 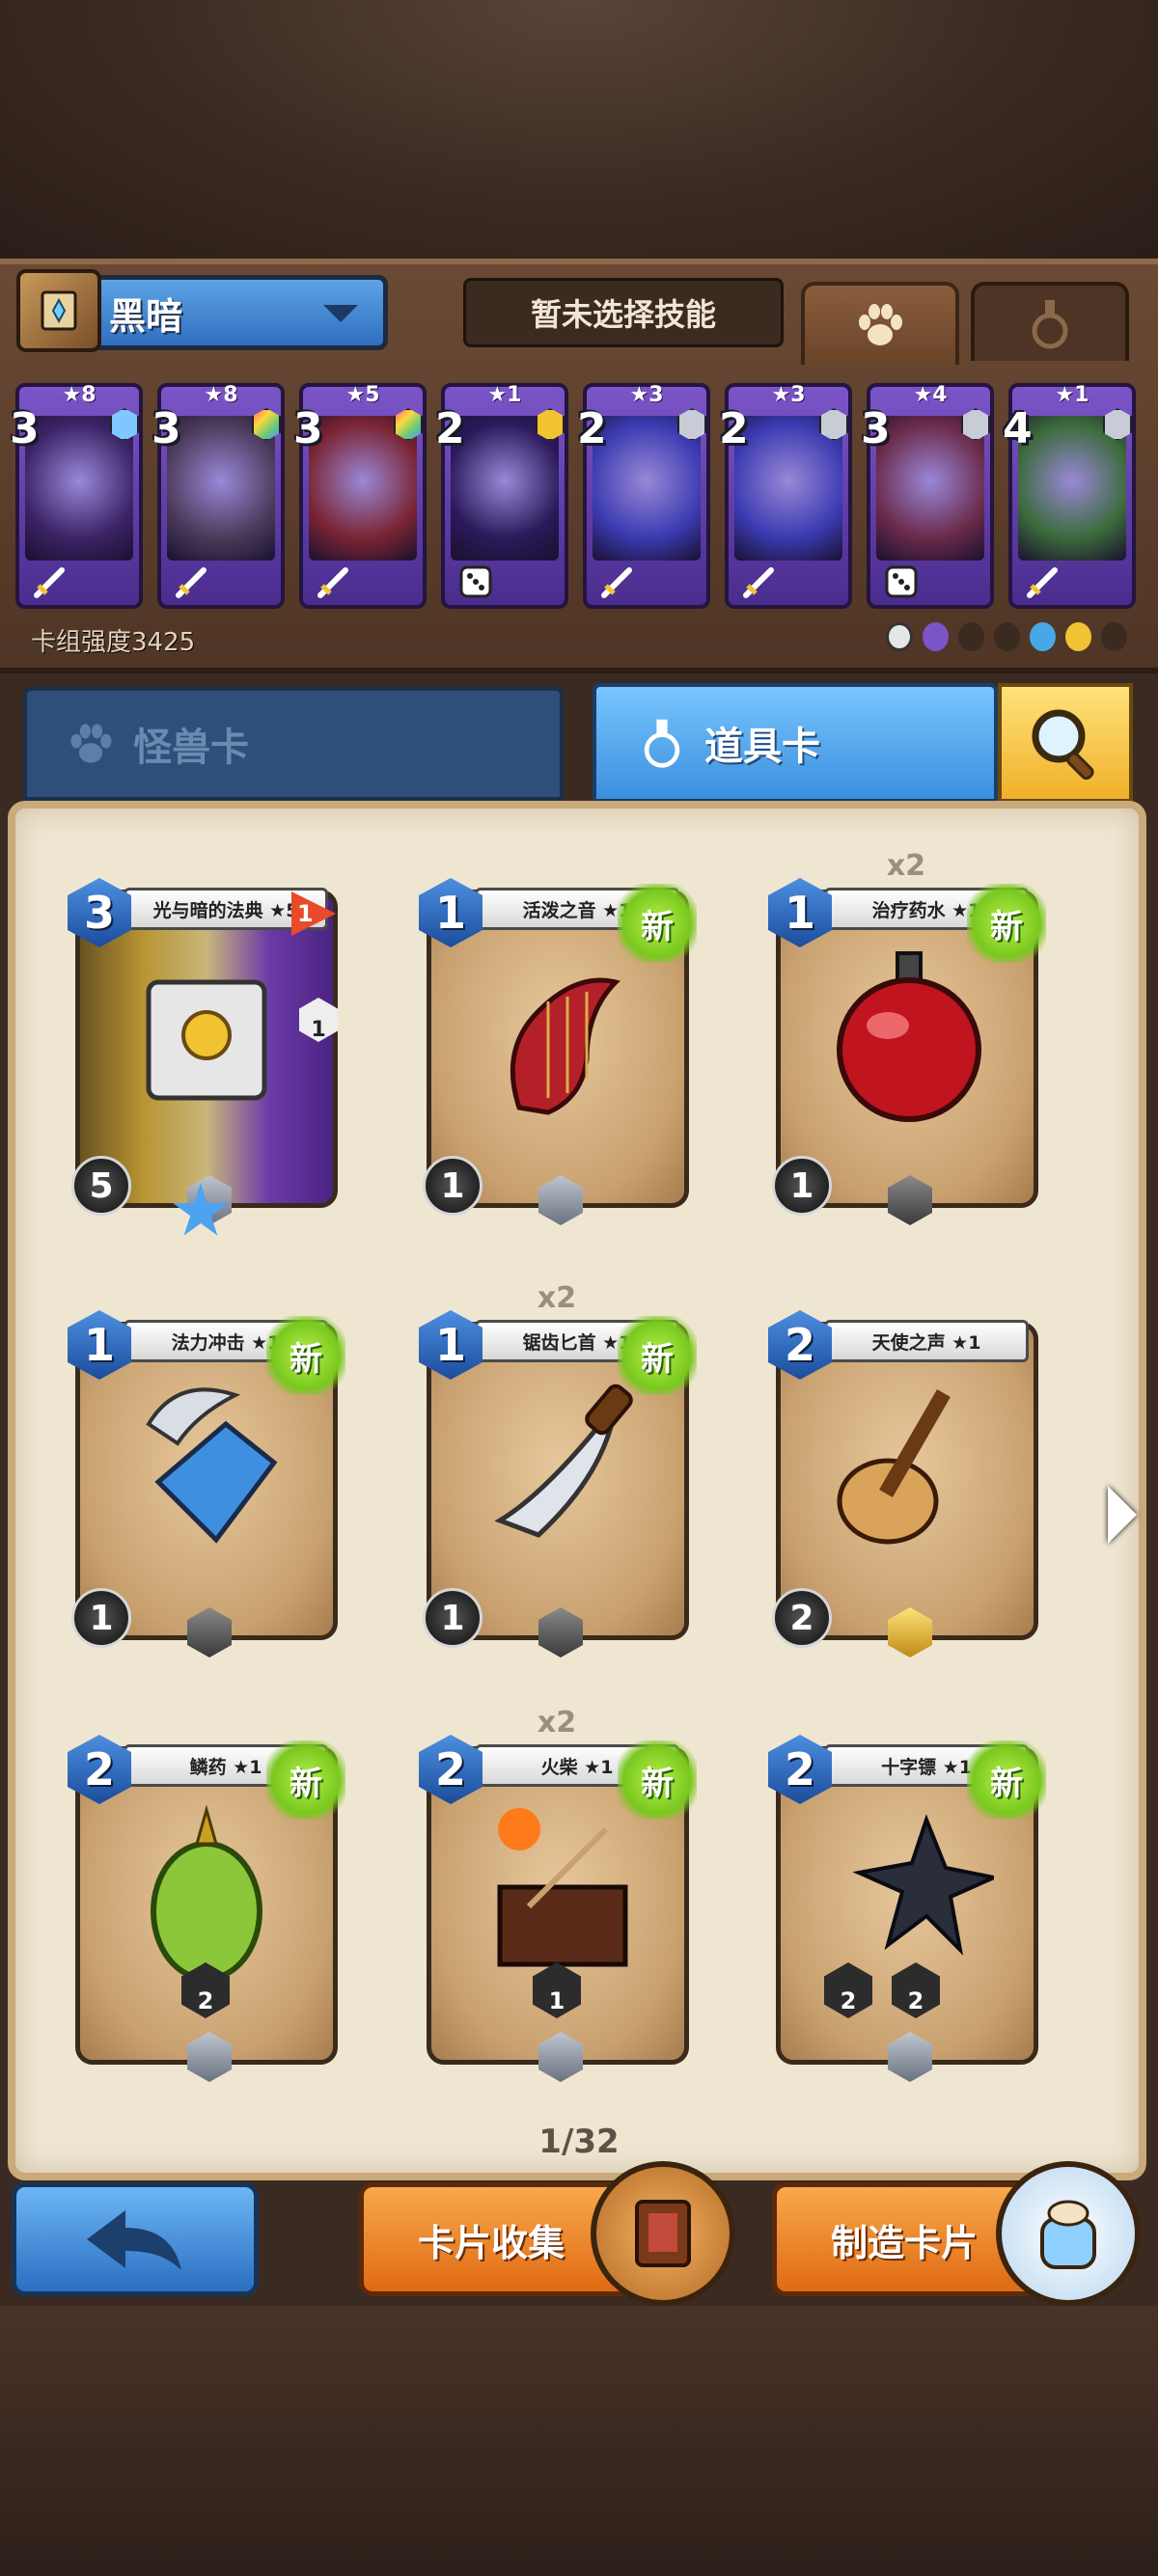 I want to click on common-icon, so click(x=899, y=636).